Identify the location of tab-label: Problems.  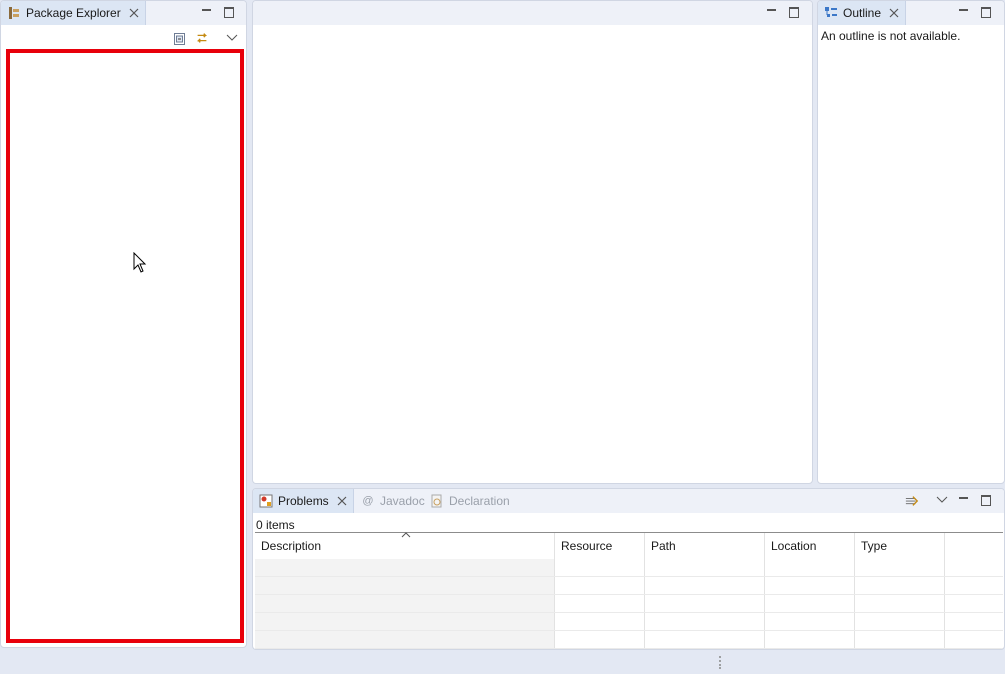
(303, 501).